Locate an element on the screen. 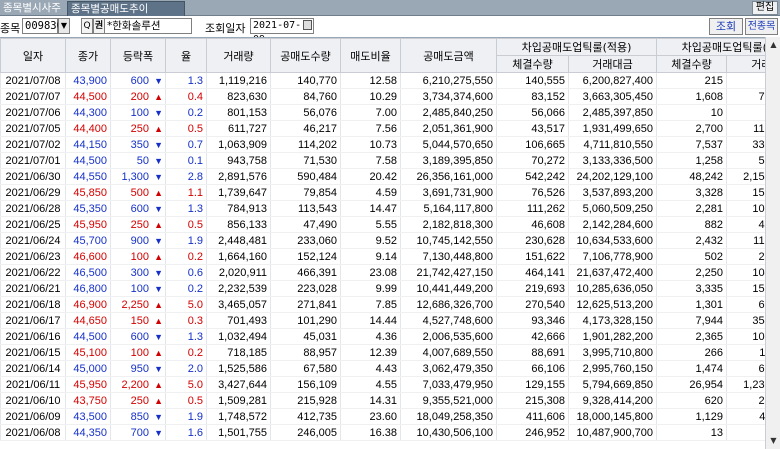 The width and height of the screenshot is (780, 449). stock-code-input: 009830 is located at coordinates (42, 26).